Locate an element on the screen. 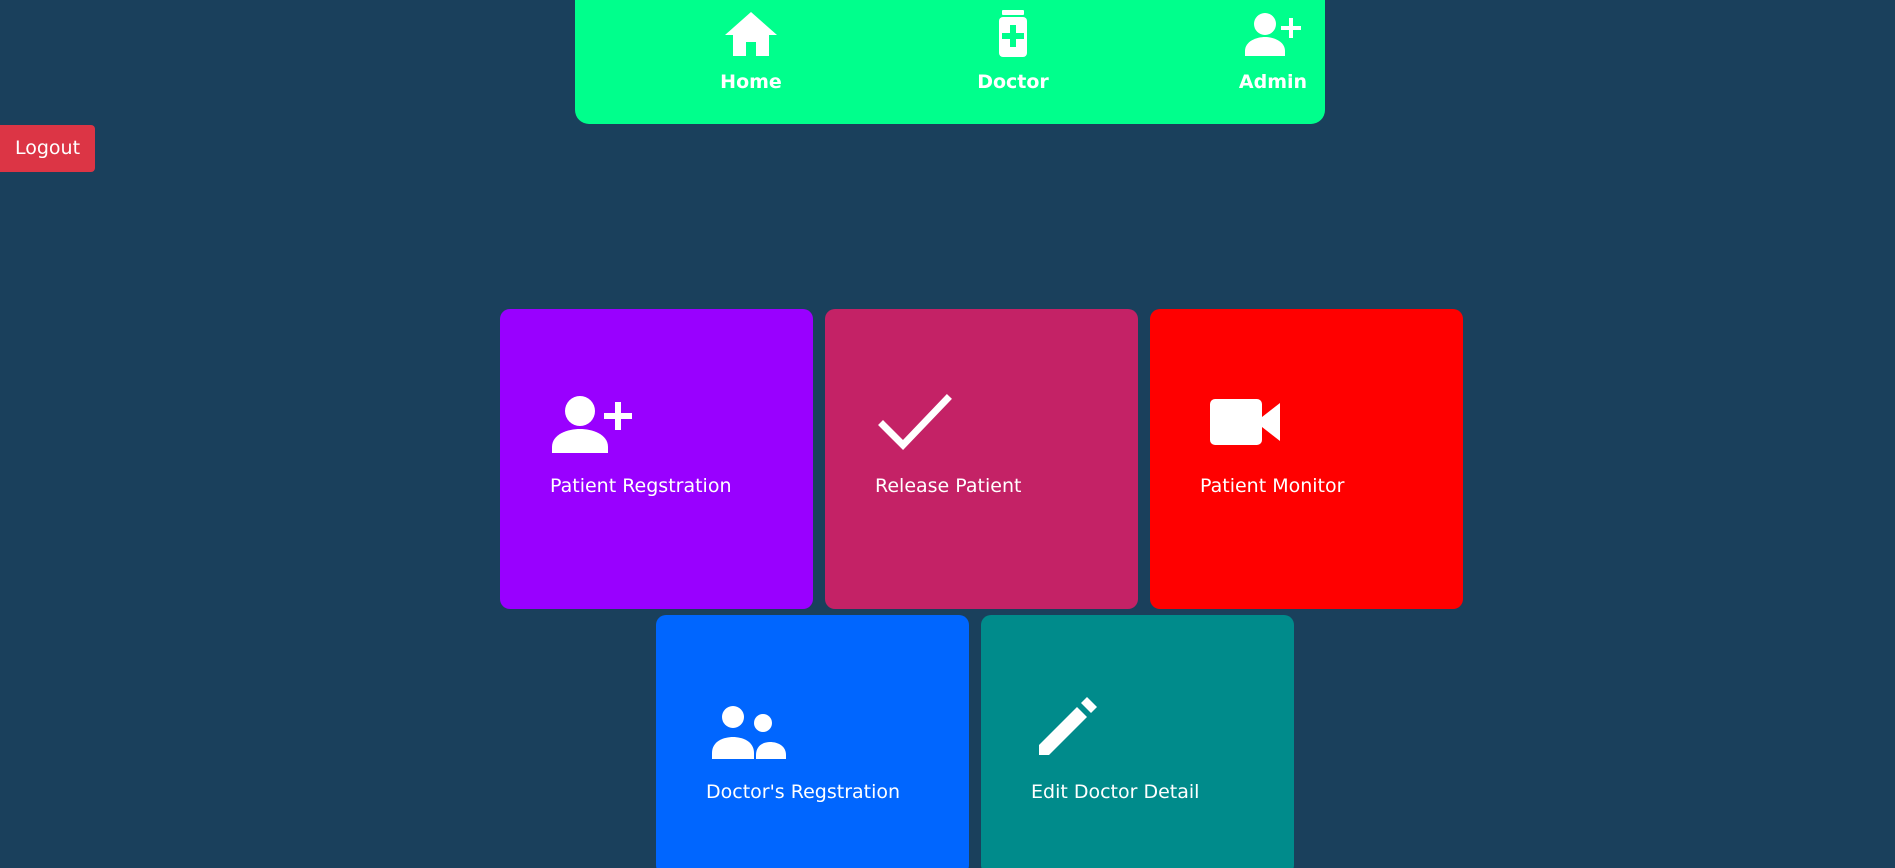  nav-item-admin: Admin is located at coordinates (1273, 62).